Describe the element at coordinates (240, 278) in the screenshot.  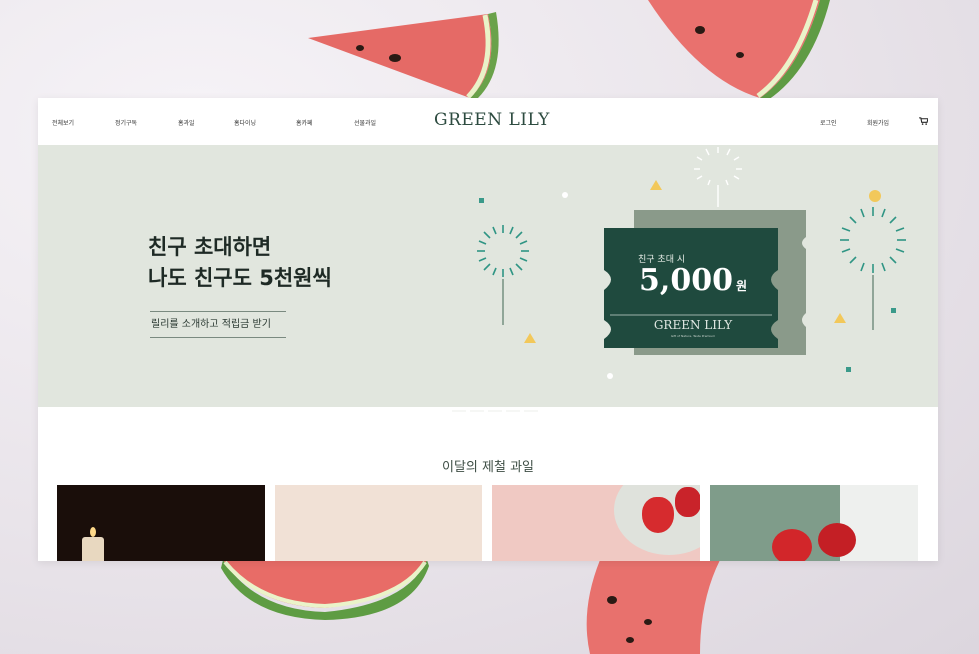
I see `hero-headline-line-2: 나도 친구도 5천원씩` at that location.